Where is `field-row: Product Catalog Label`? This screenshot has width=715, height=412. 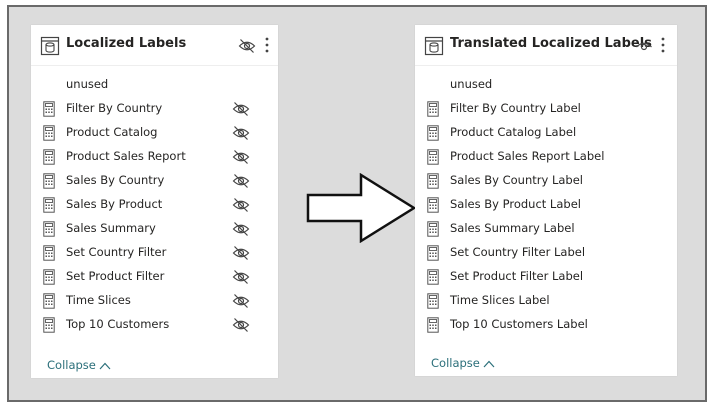
field-row: Product Catalog Label is located at coordinates (546, 133).